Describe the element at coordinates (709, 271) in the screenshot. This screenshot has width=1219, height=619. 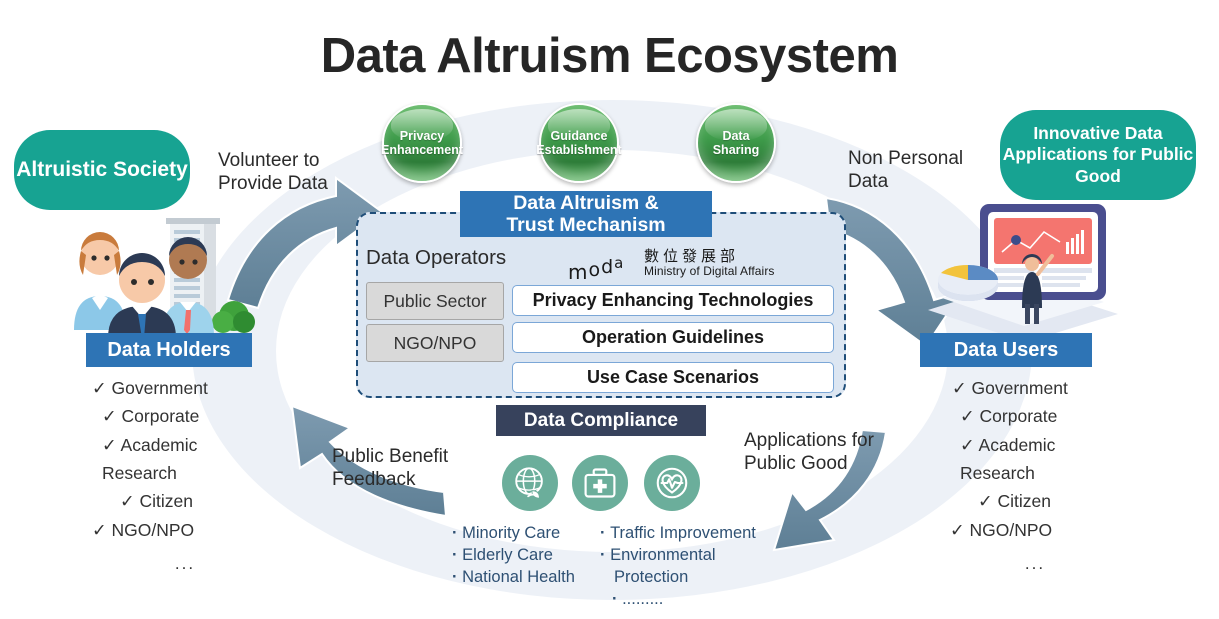
I see `moda-english-name: Ministry of Digital Affairs` at that location.